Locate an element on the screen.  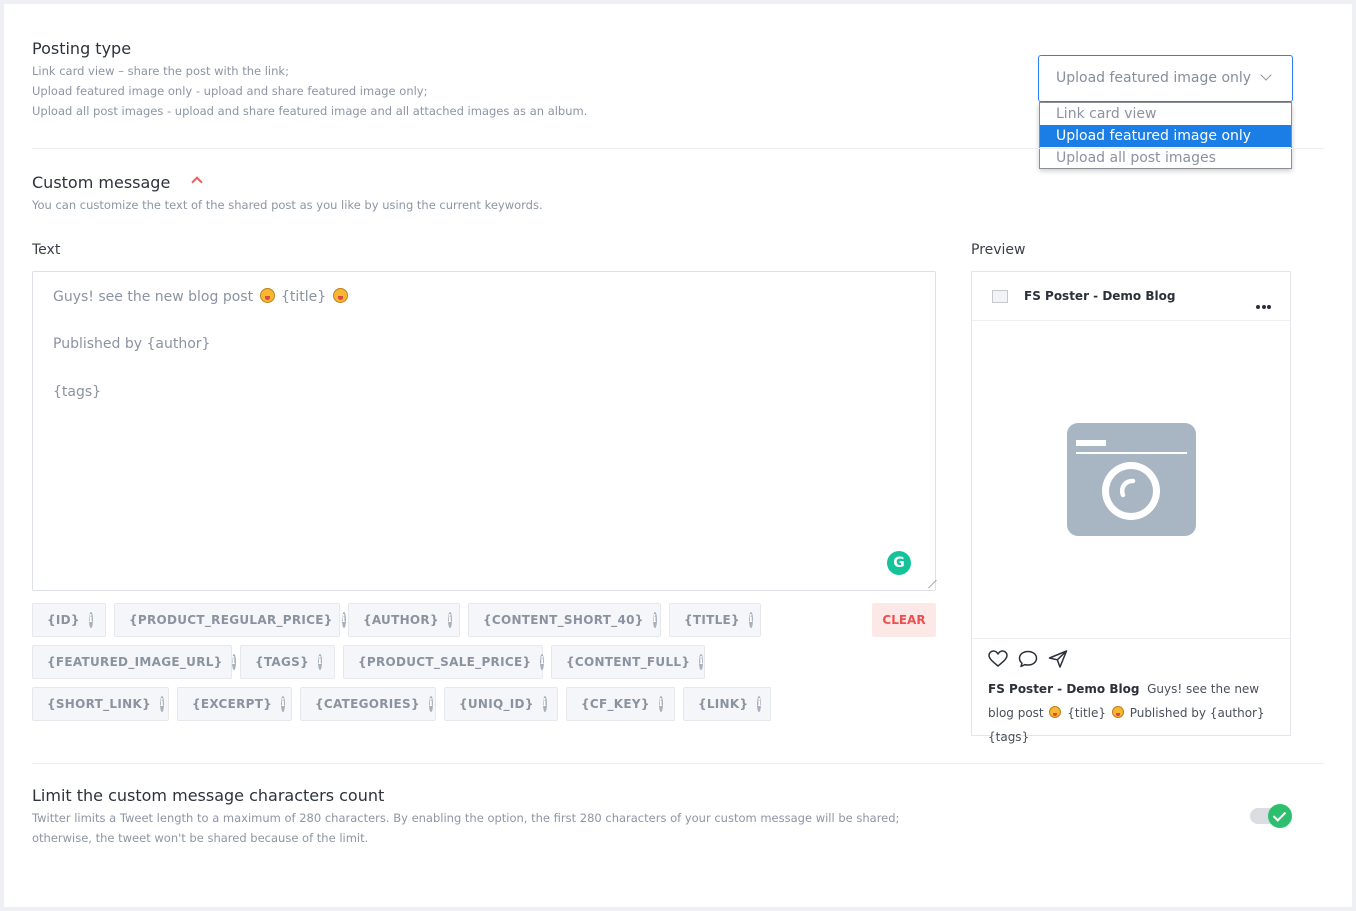
keyword-excerpt: {EXCERPT} i is located at coordinates (234, 704).